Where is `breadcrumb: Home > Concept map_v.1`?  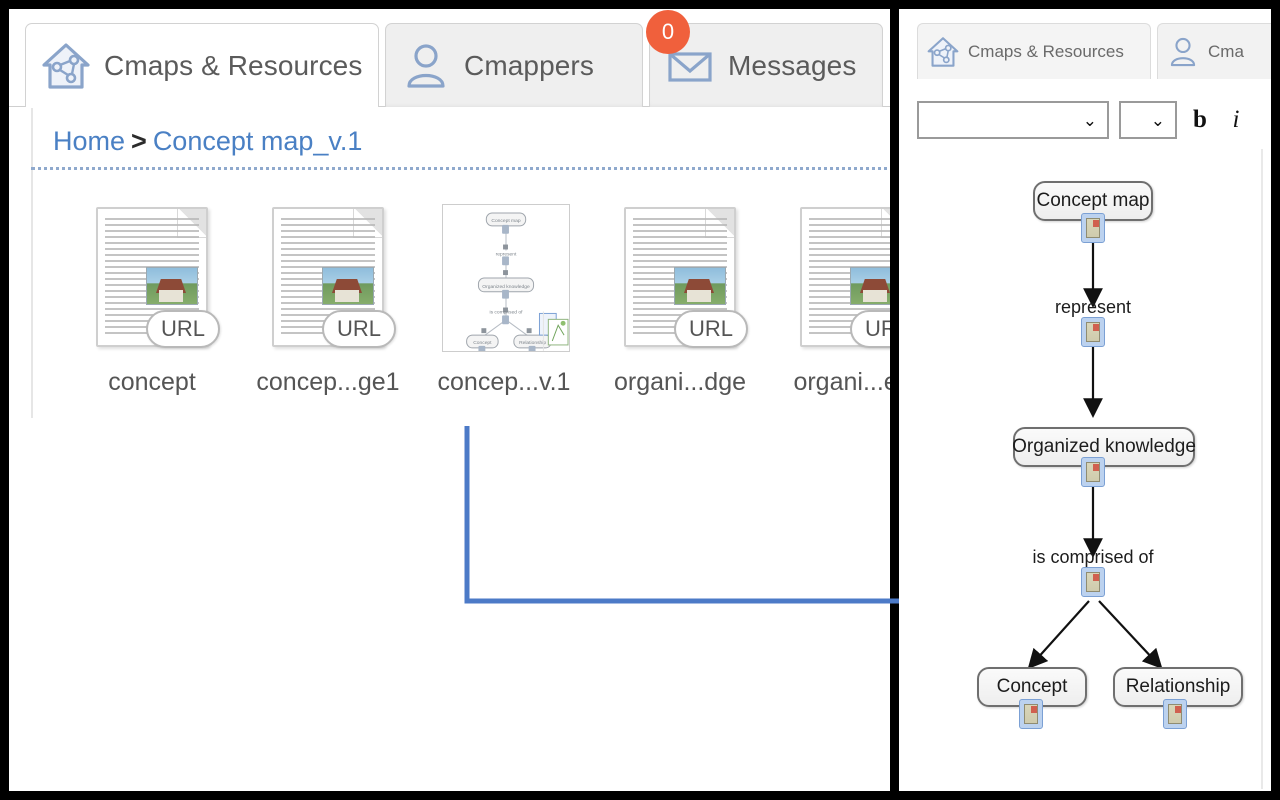 breadcrumb: Home > Concept map_v.1 is located at coordinates (207, 141).